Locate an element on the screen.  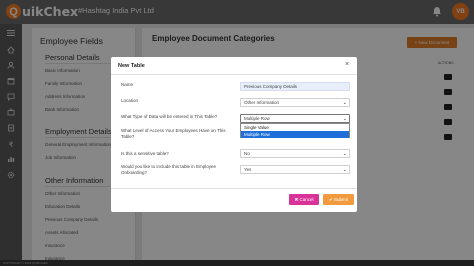
close-icon: × is located at coordinates (347, 64).